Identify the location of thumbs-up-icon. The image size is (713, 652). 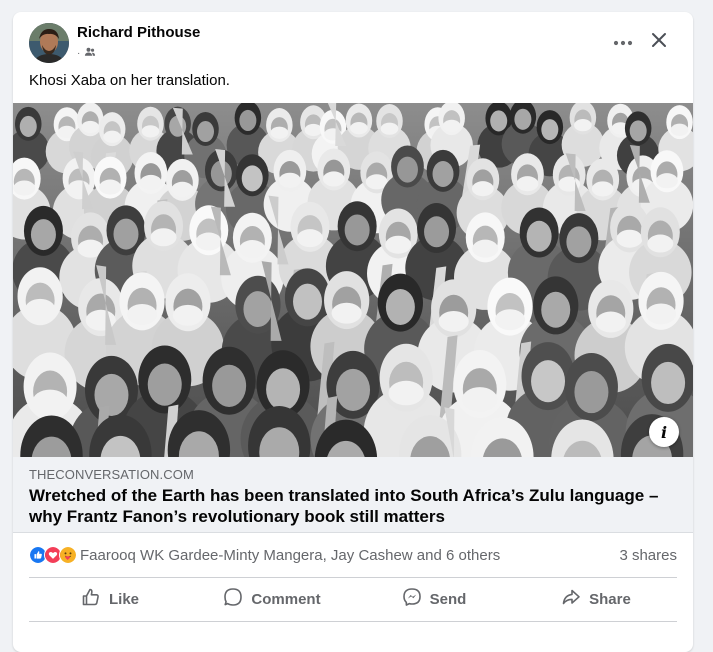
(91, 599).